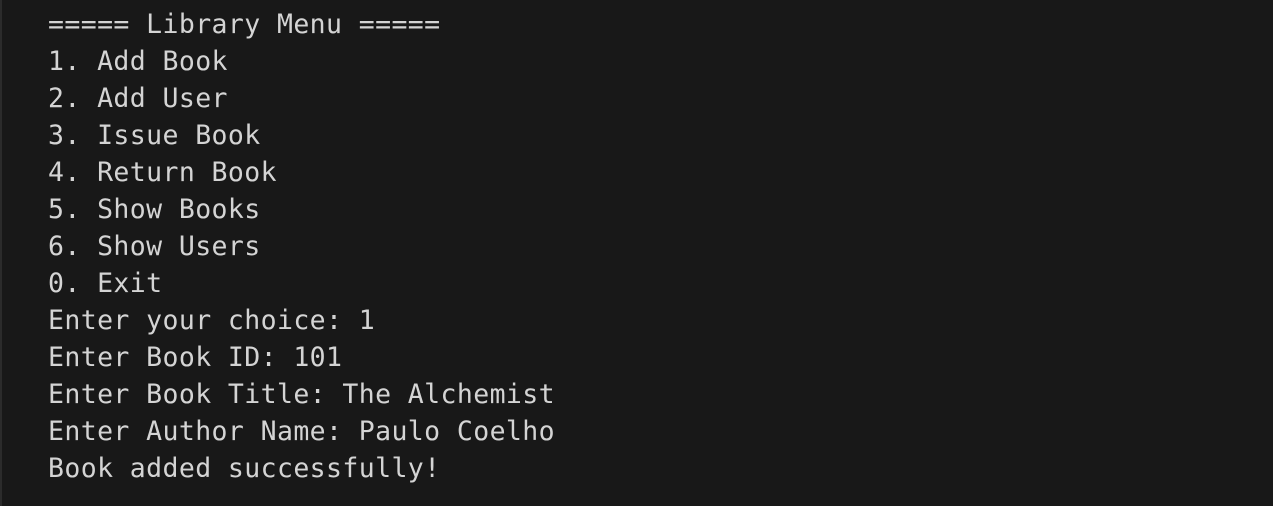  What do you see at coordinates (301, 394) in the screenshot?
I see `book-title-prompt: Enter Book Title: The Alchemist` at bounding box center [301, 394].